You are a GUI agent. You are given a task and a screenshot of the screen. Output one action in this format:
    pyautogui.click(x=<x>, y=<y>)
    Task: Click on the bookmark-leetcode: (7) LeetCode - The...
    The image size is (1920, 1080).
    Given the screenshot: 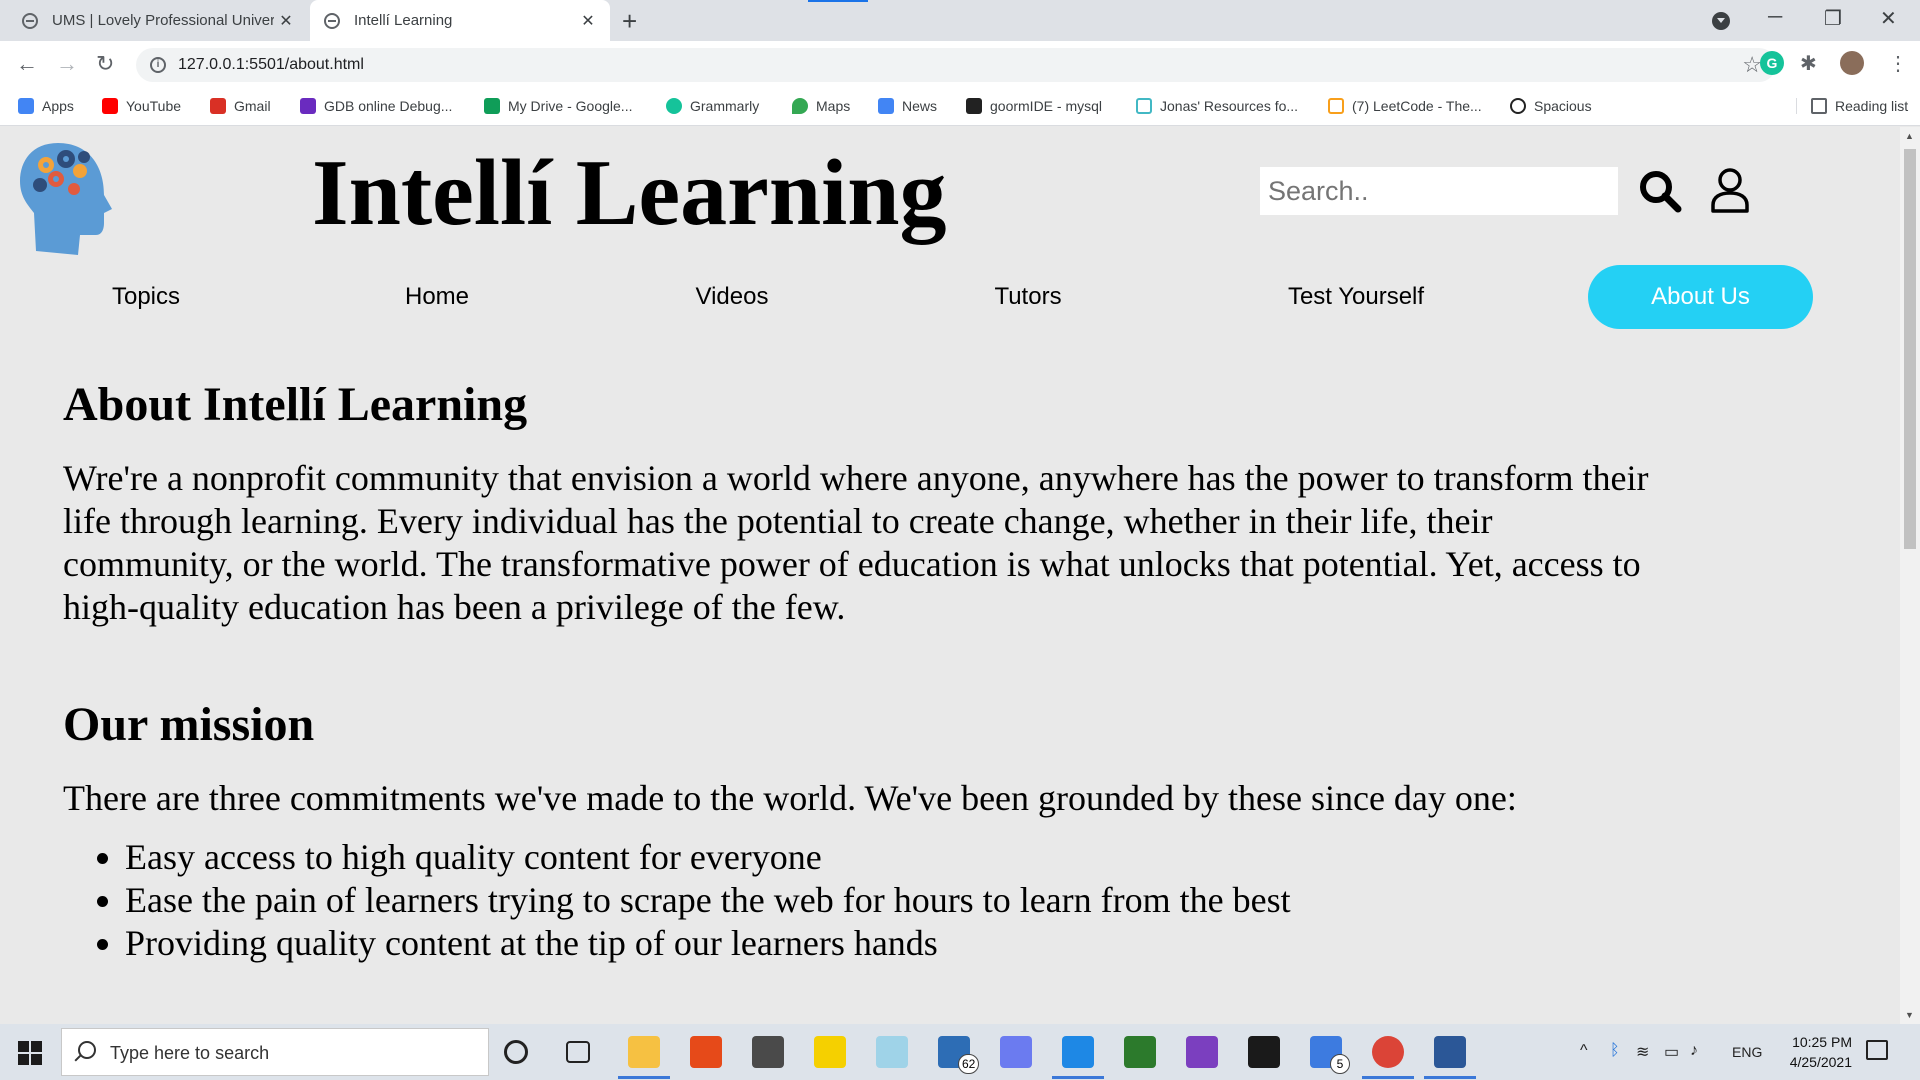 What is the action you would take?
    pyautogui.click(x=1405, y=106)
    